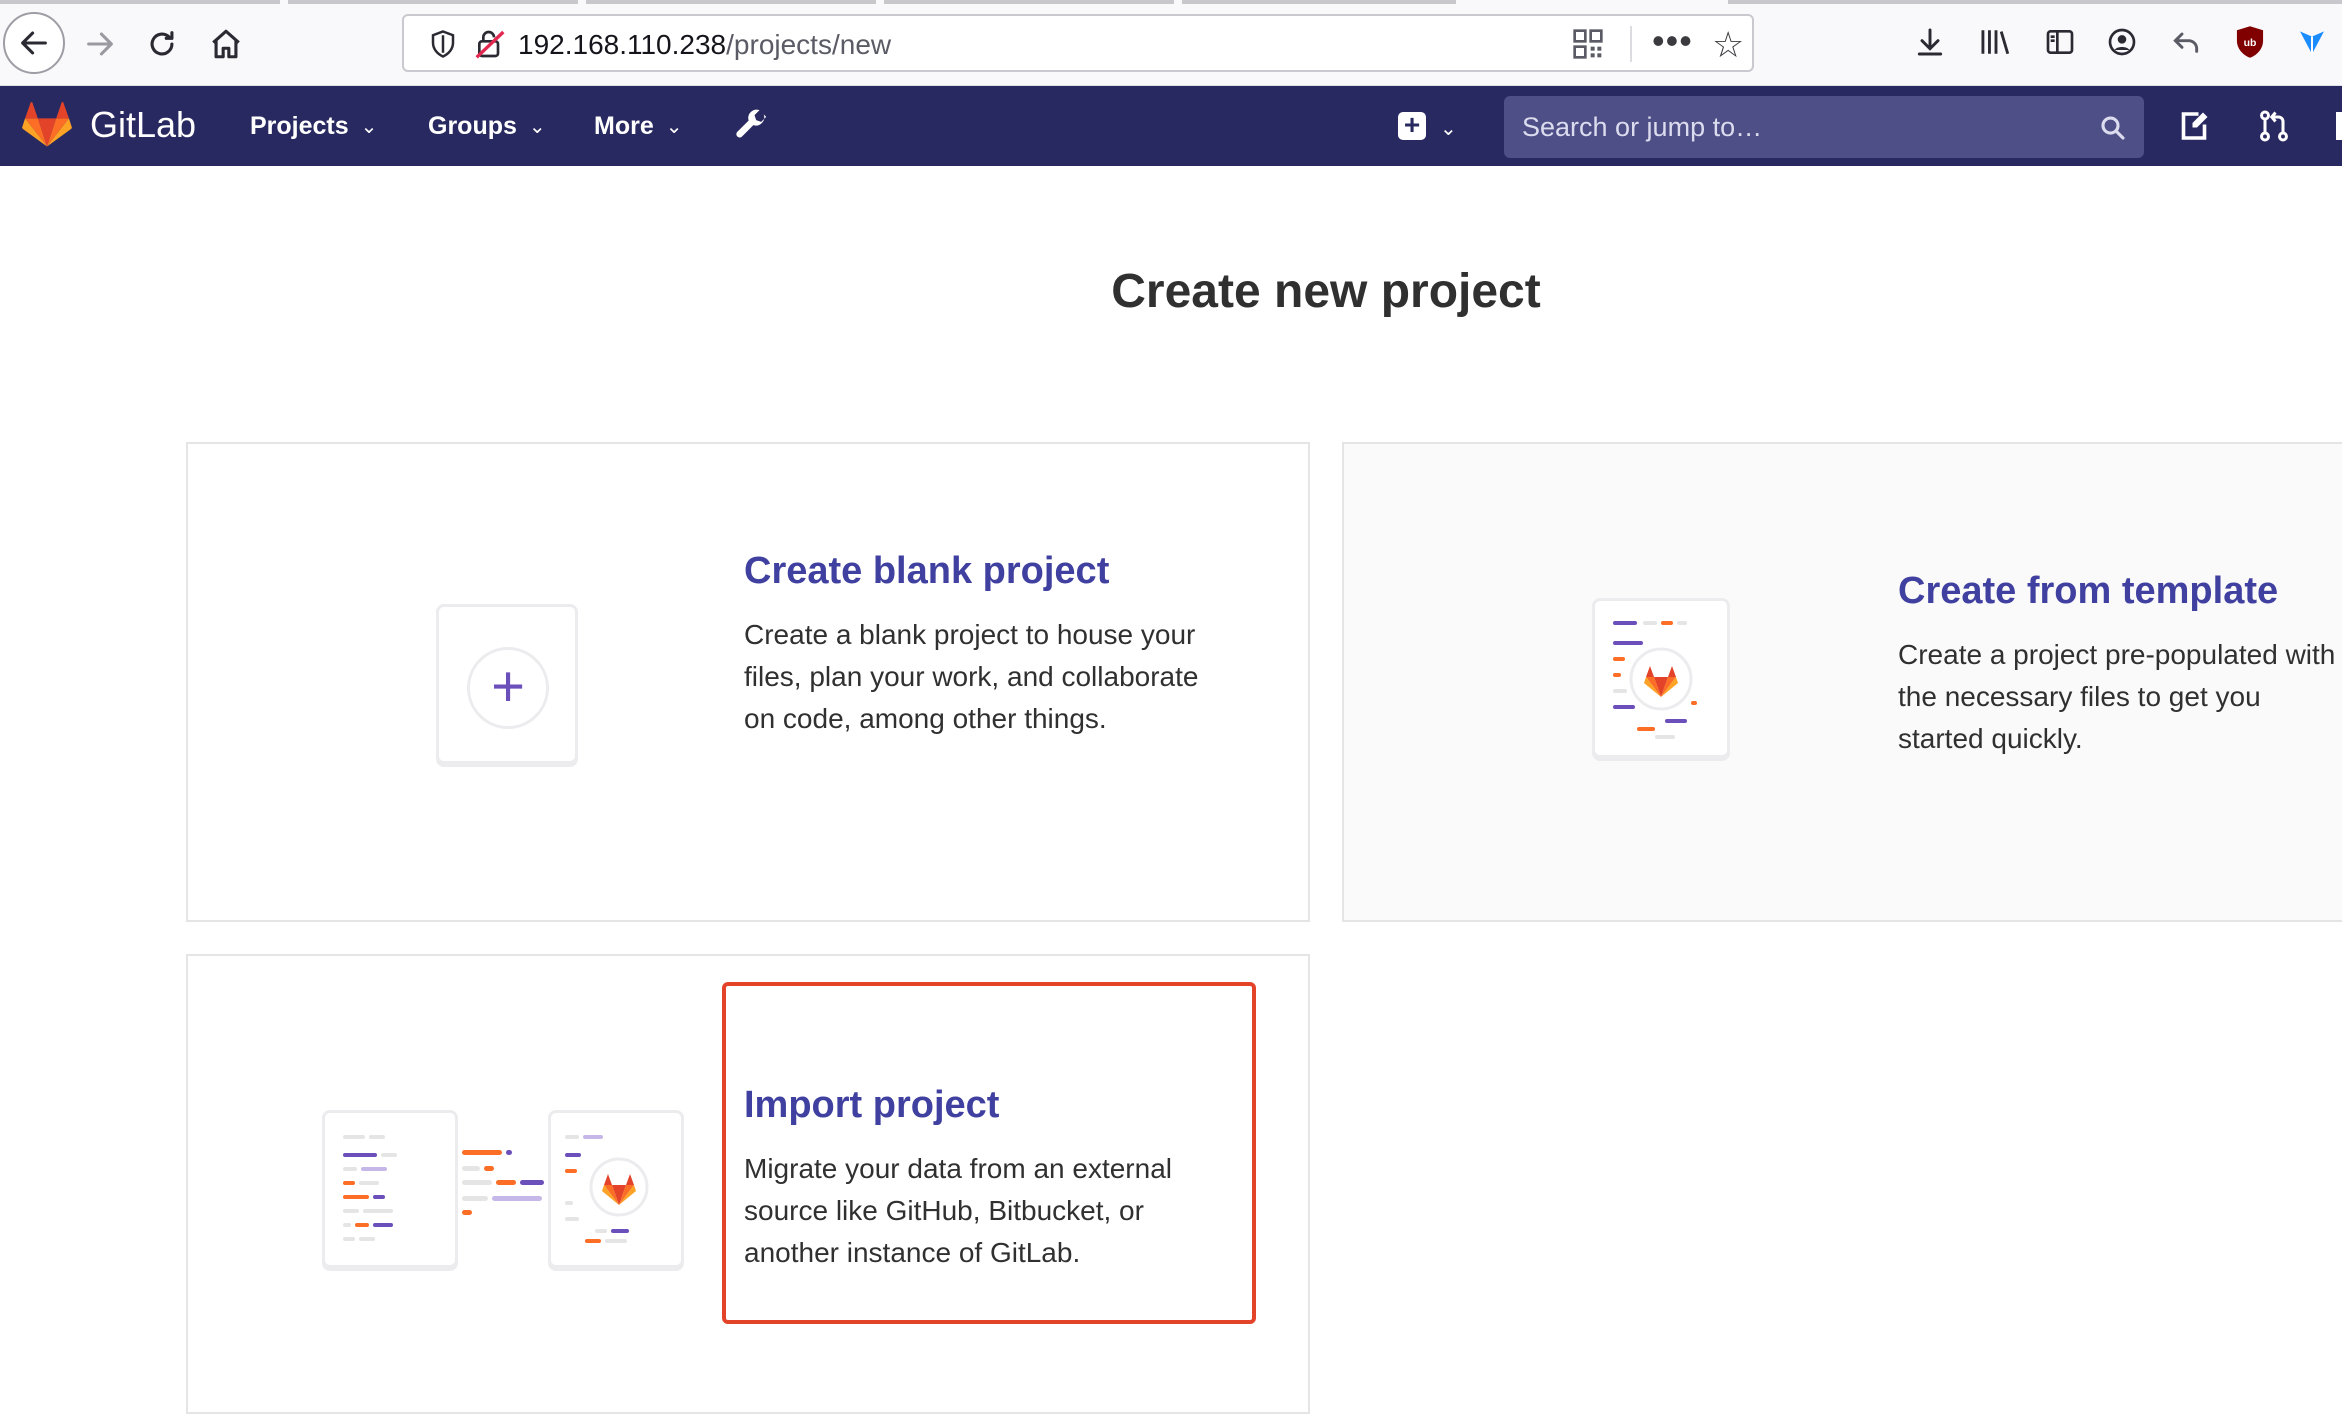 This screenshot has height=1414, width=2342. I want to click on overflow-nav-edge, so click(2339, 126).